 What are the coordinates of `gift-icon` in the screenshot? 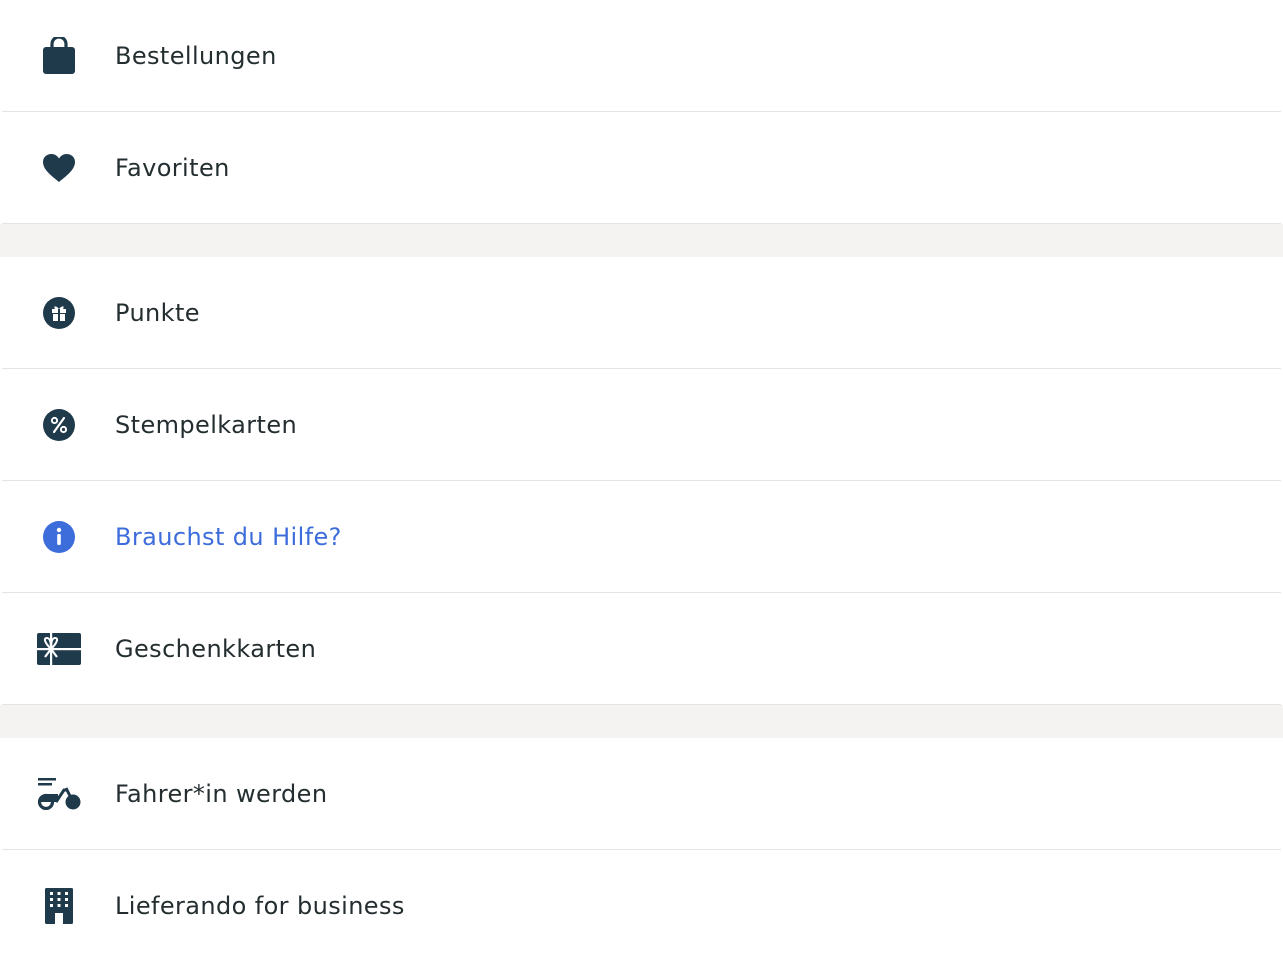 It's located at (59, 313).